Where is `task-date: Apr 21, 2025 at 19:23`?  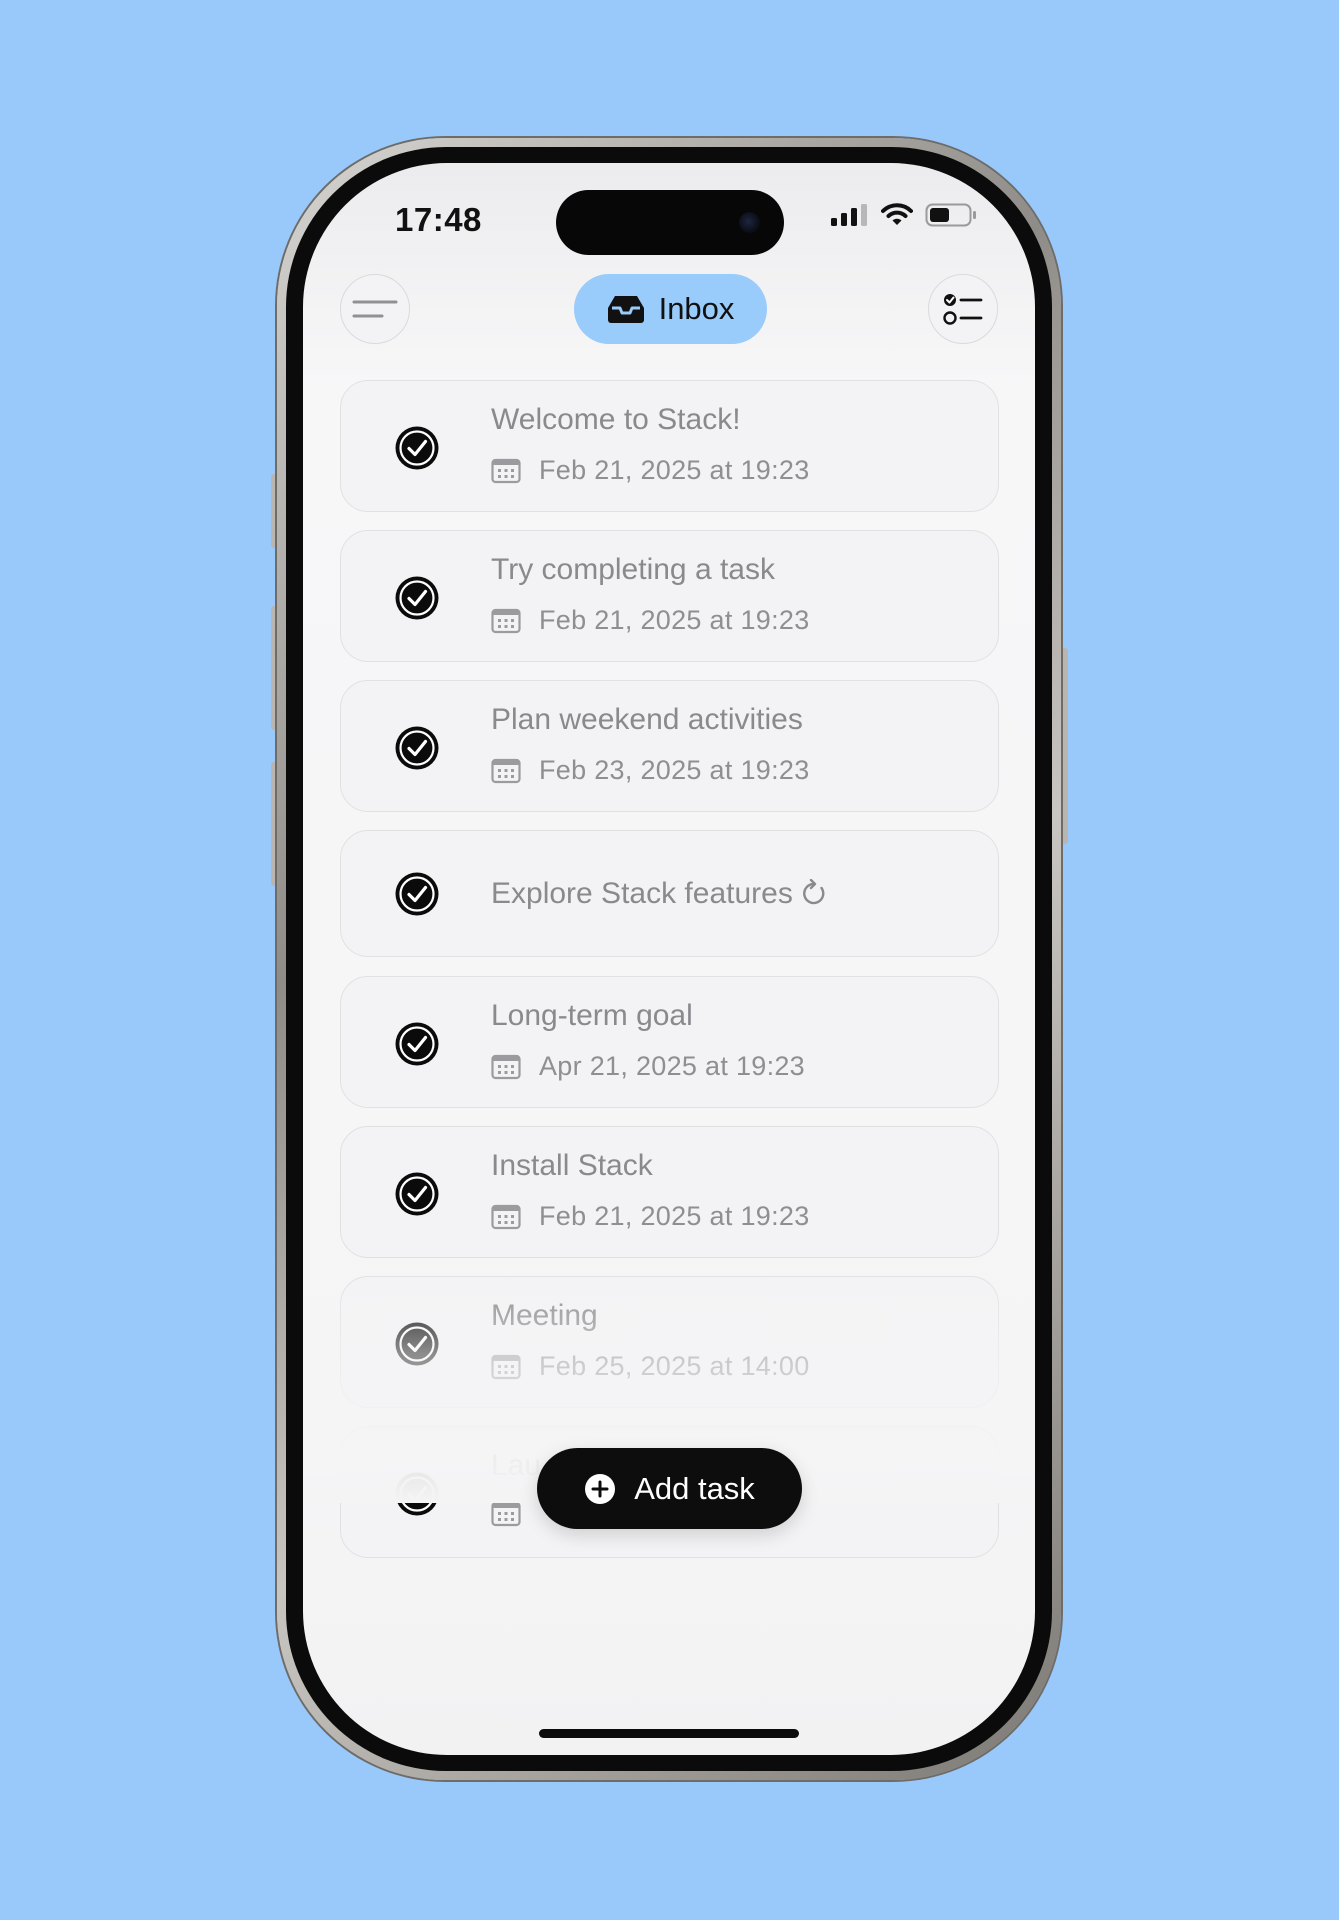 task-date: Apr 21, 2025 at 19:23 is located at coordinates (672, 1066).